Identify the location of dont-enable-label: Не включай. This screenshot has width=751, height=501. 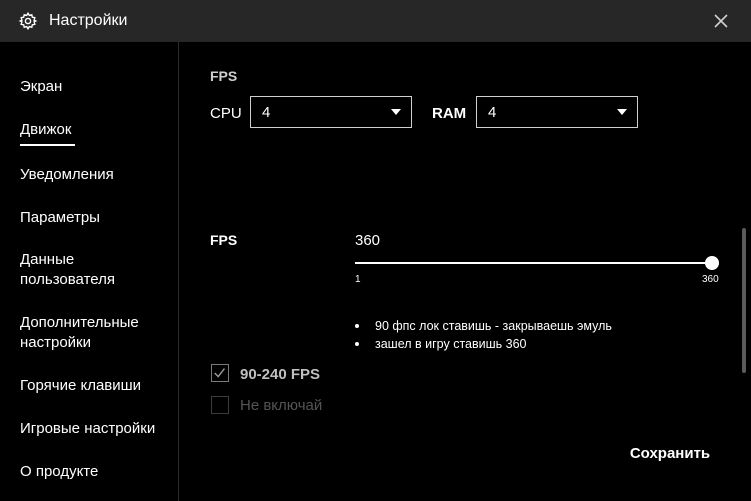
(281, 405).